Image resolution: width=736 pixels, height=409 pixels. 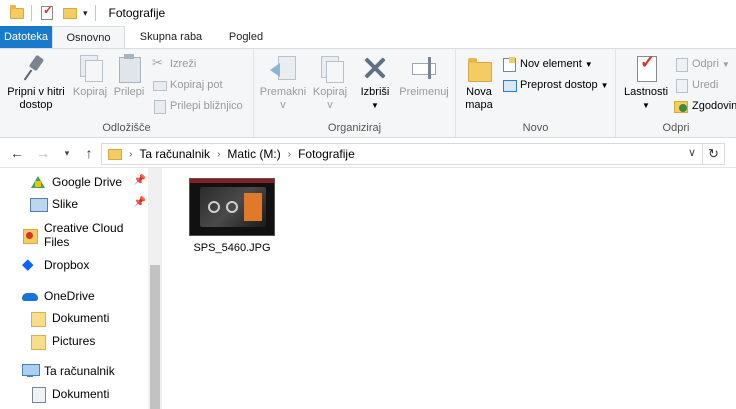 I want to click on nav-item-onedrive: OneDrive, so click(x=74, y=296).